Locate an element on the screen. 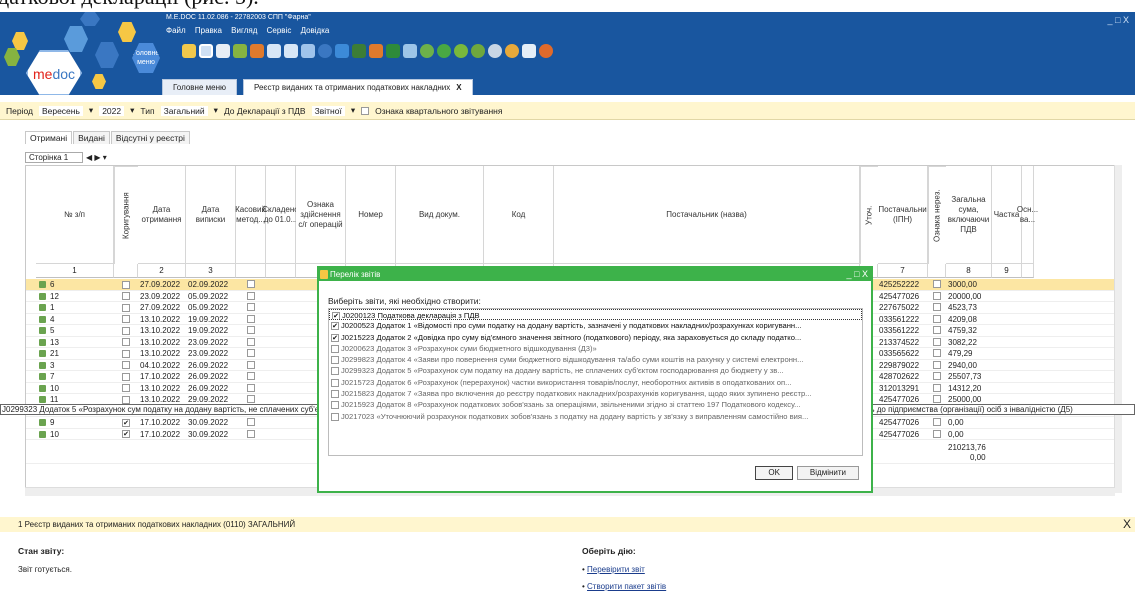 This screenshot has height=595, width=1135. menu-view: Вигляд is located at coordinates (244, 30).